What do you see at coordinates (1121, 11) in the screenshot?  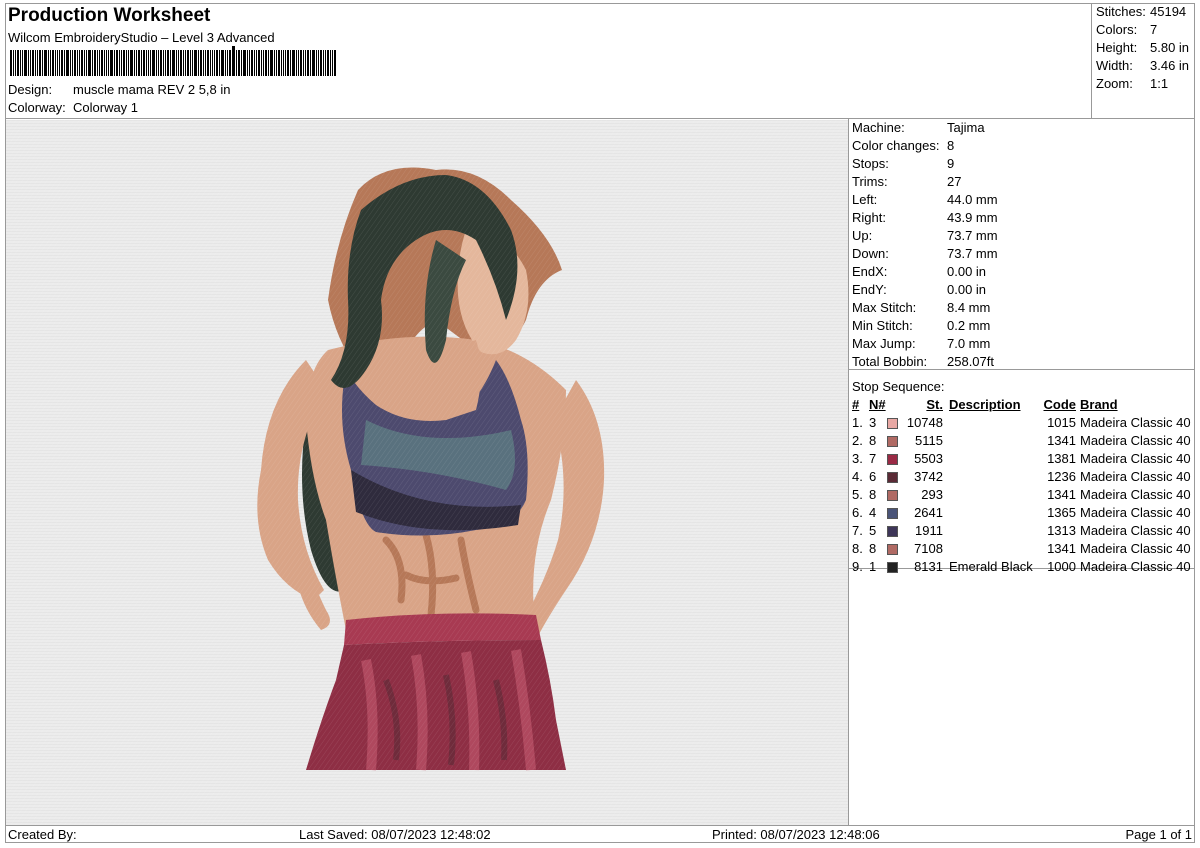 I see `stat-key: Stitches:` at bounding box center [1121, 11].